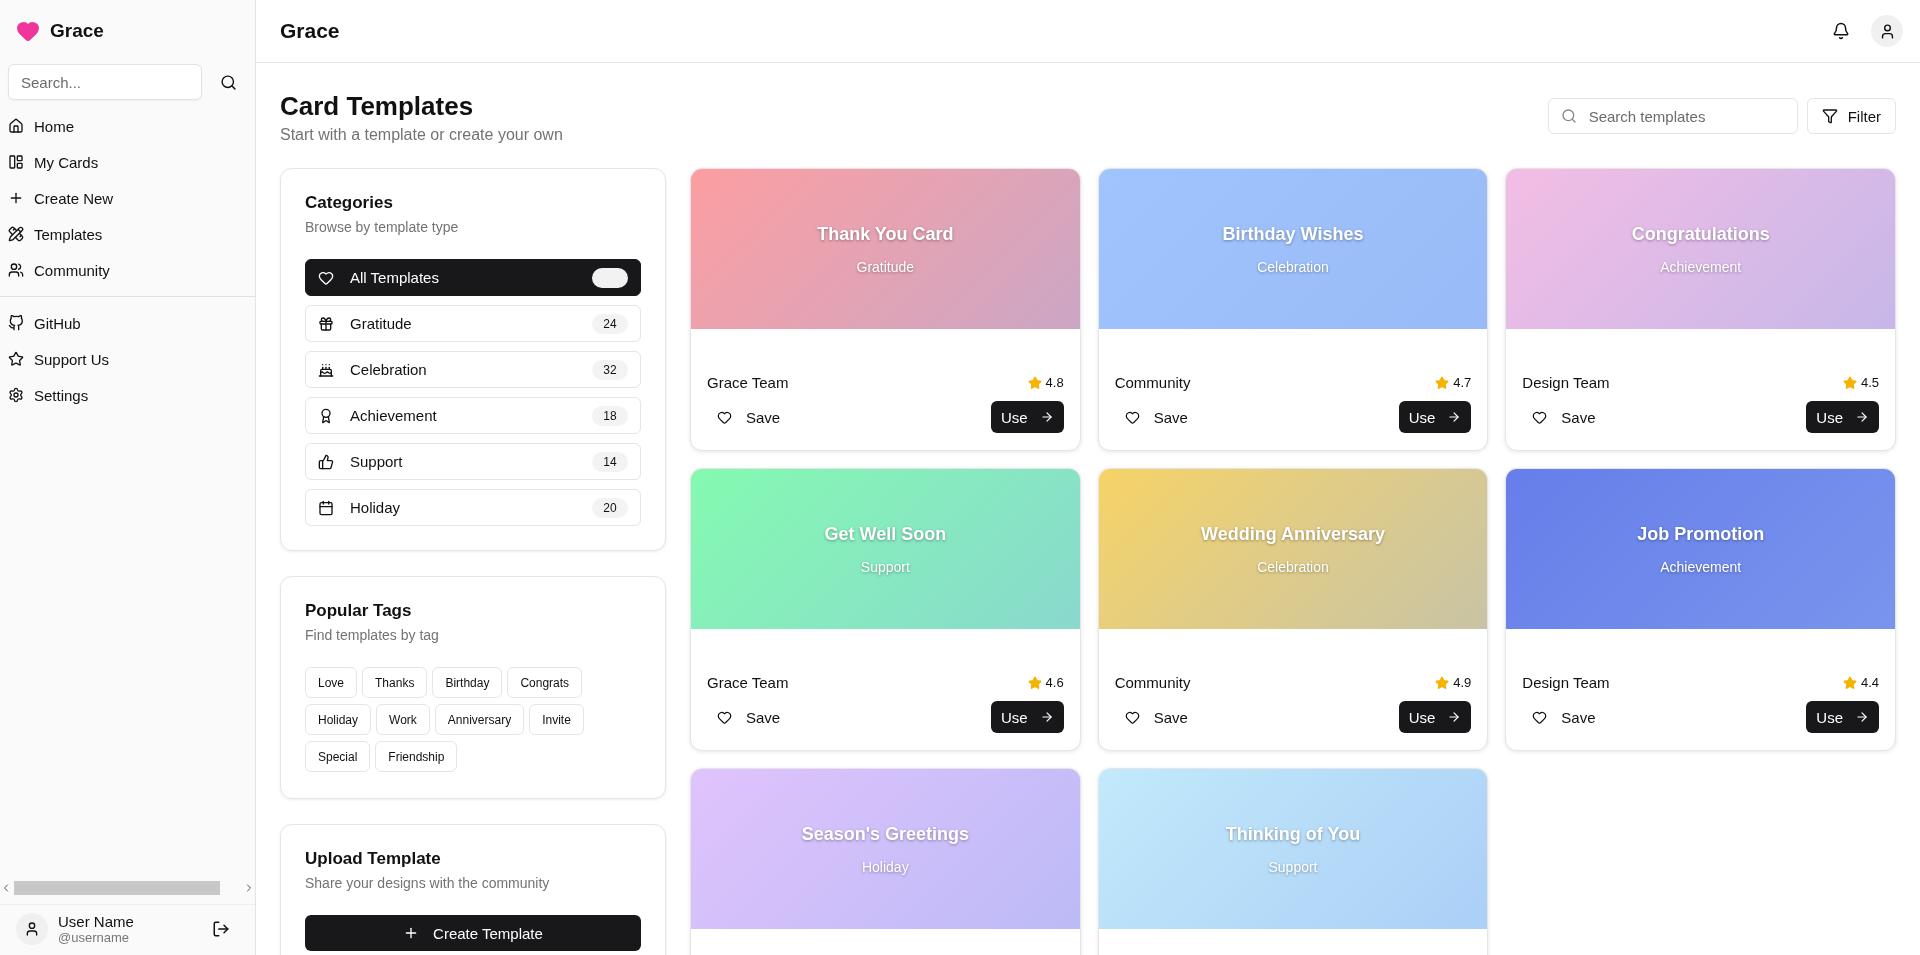 The width and height of the screenshot is (1920, 955). Describe the element at coordinates (127, 270) in the screenshot. I see `nav-item: Community` at that location.